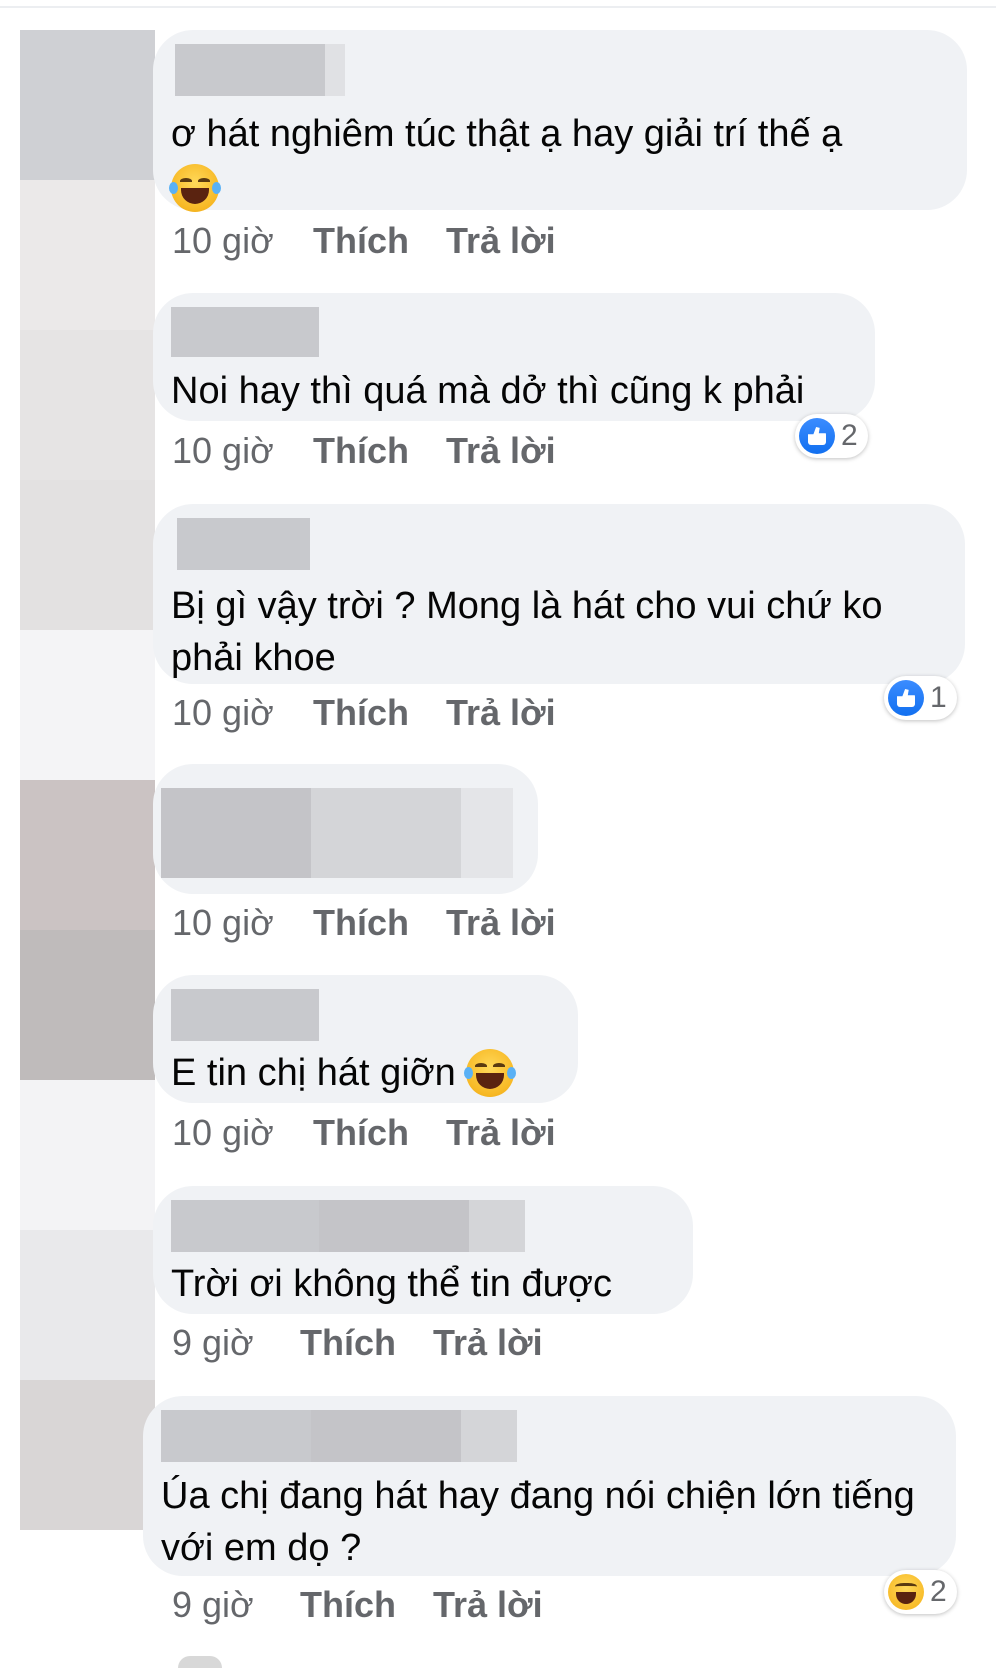 The image size is (996, 1668). Describe the element at coordinates (313, 1073) in the screenshot. I see `comment-text: E tin chị hát giỡn` at that location.